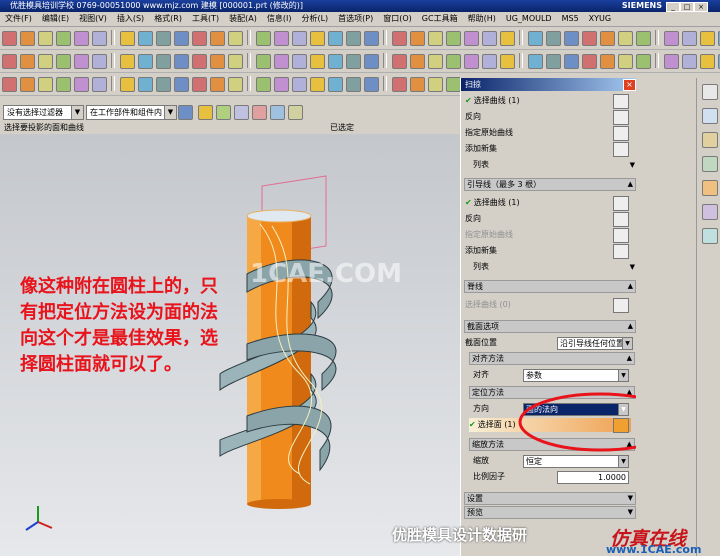  I want to click on menu-xyug: XYUG, so click(600, 19).